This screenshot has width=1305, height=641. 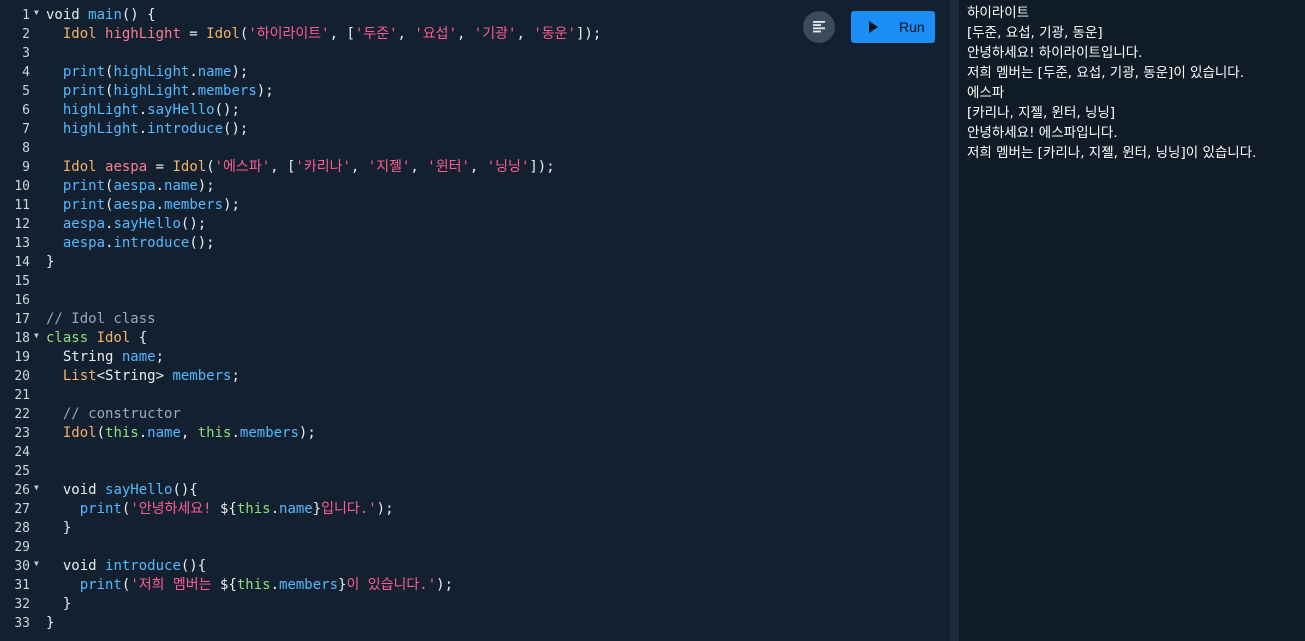 I want to click on line-number: 10, so click(x=20, y=186).